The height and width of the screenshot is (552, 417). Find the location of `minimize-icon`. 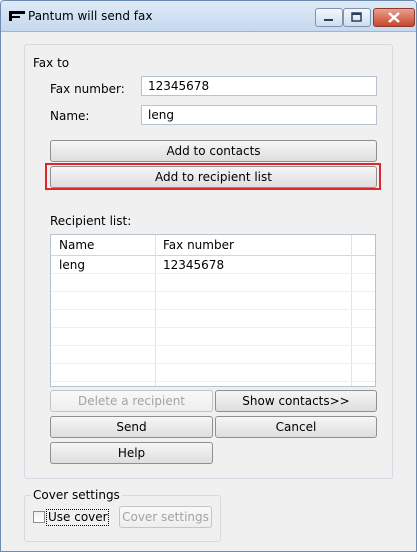

minimize-icon is located at coordinates (328, 20).